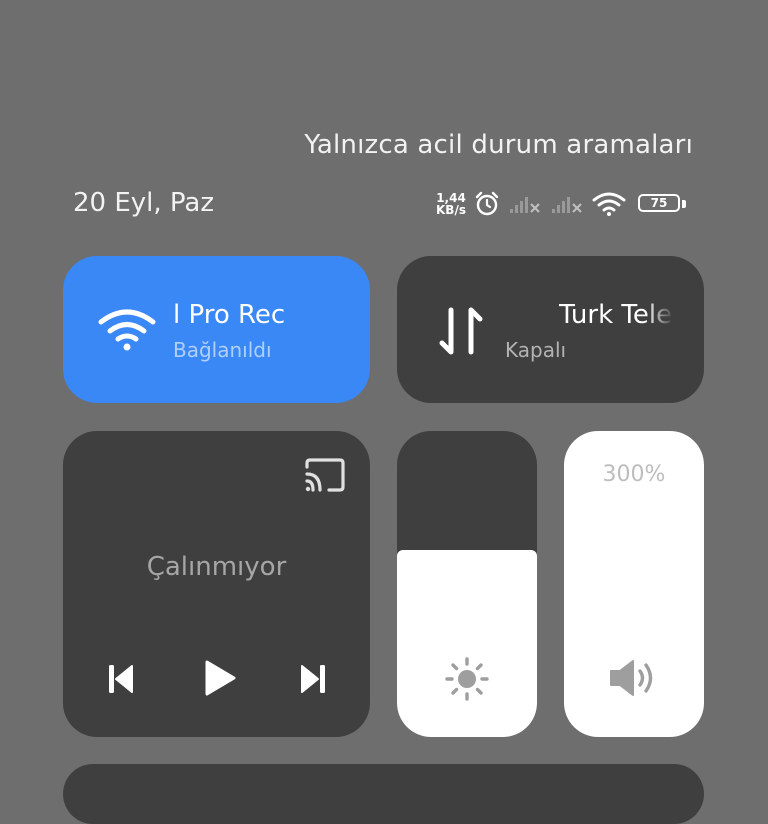  Describe the element at coordinates (487, 203) in the screenshot. I see `alarm-clock-icon` at that location.